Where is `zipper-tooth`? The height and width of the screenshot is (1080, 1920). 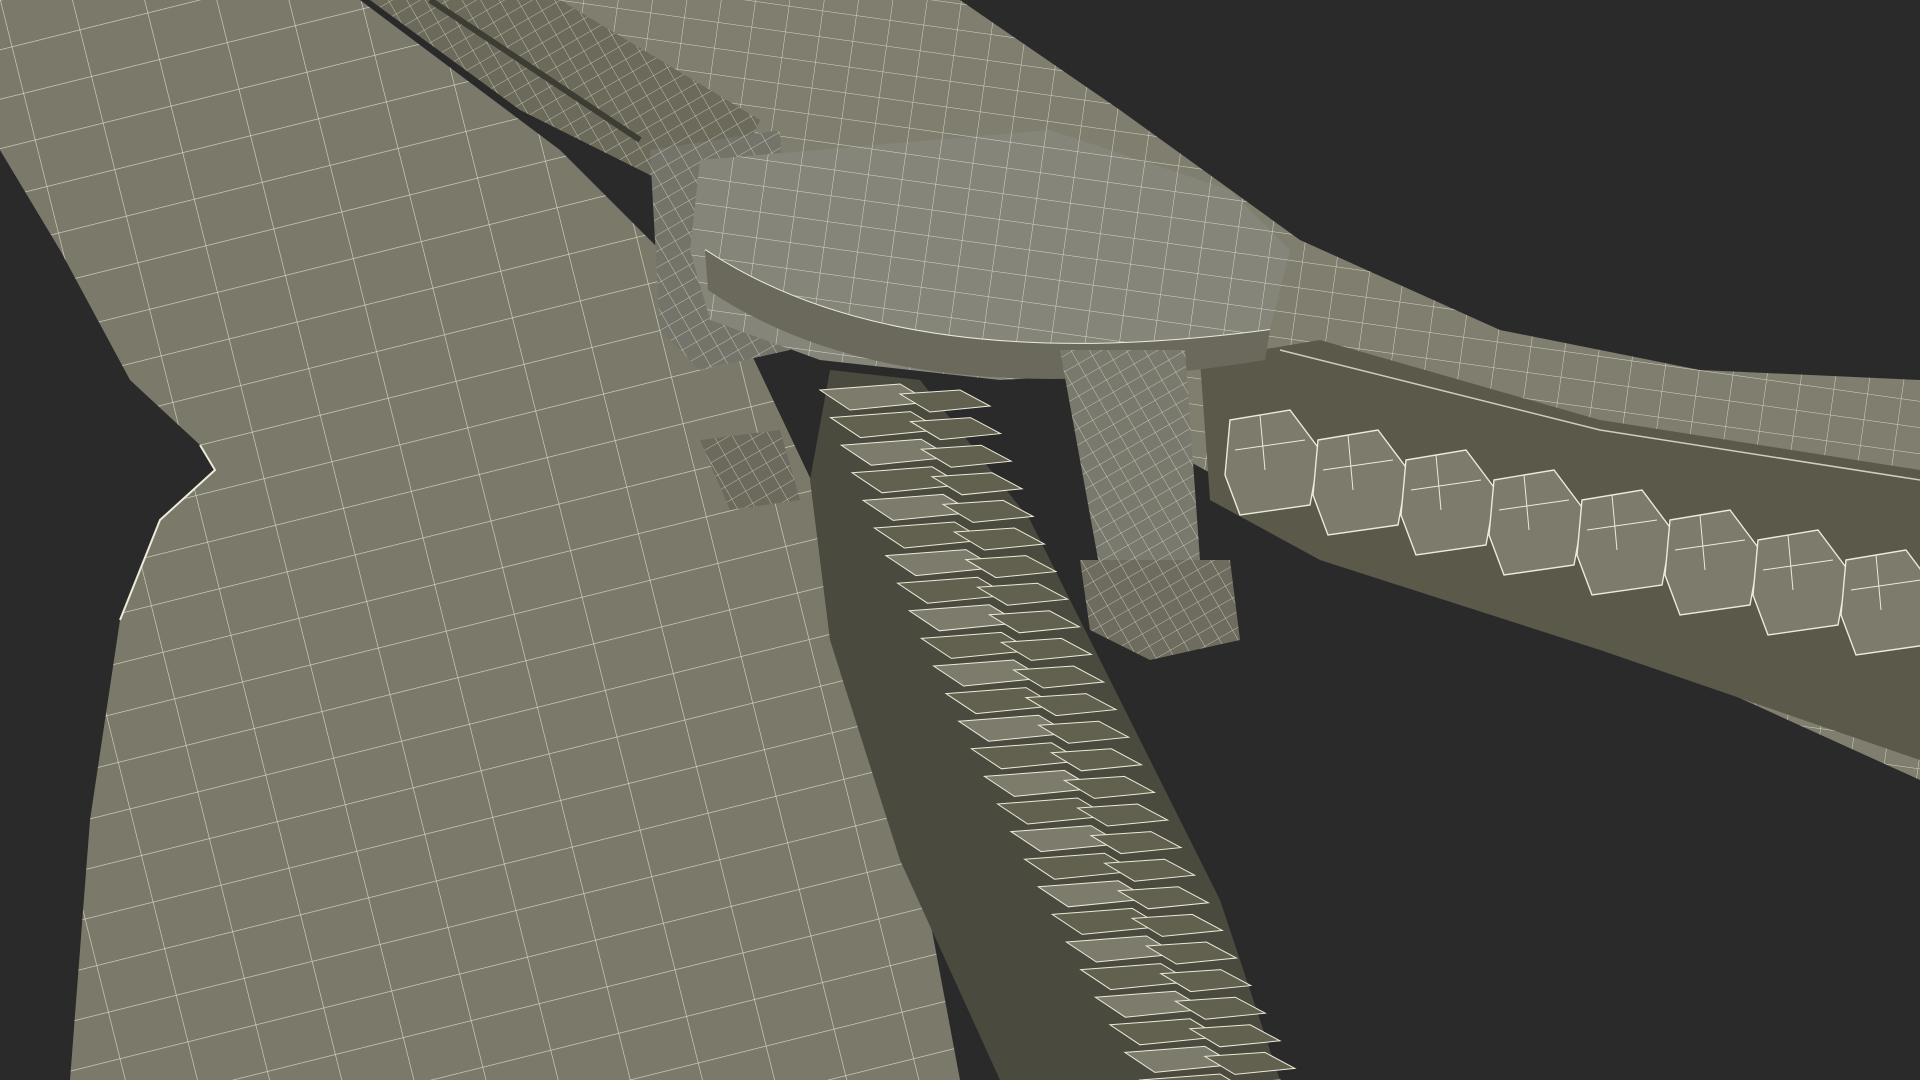 zipper-tooth is located at coordinates (1880, 602).